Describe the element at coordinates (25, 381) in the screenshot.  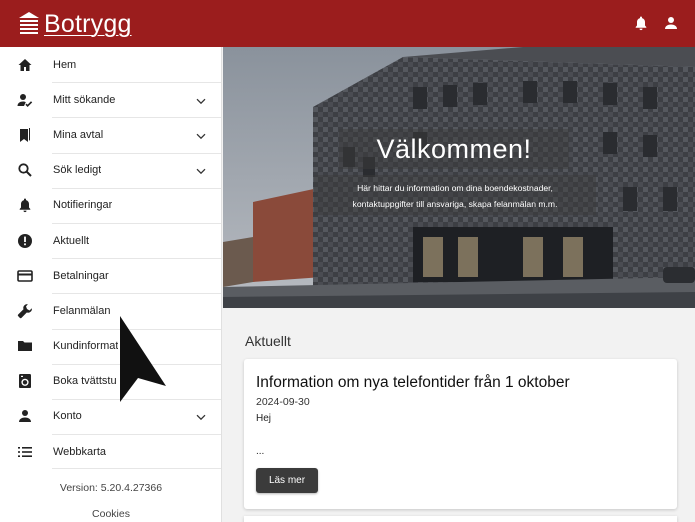
I see `washing-machine-icon` at that location.